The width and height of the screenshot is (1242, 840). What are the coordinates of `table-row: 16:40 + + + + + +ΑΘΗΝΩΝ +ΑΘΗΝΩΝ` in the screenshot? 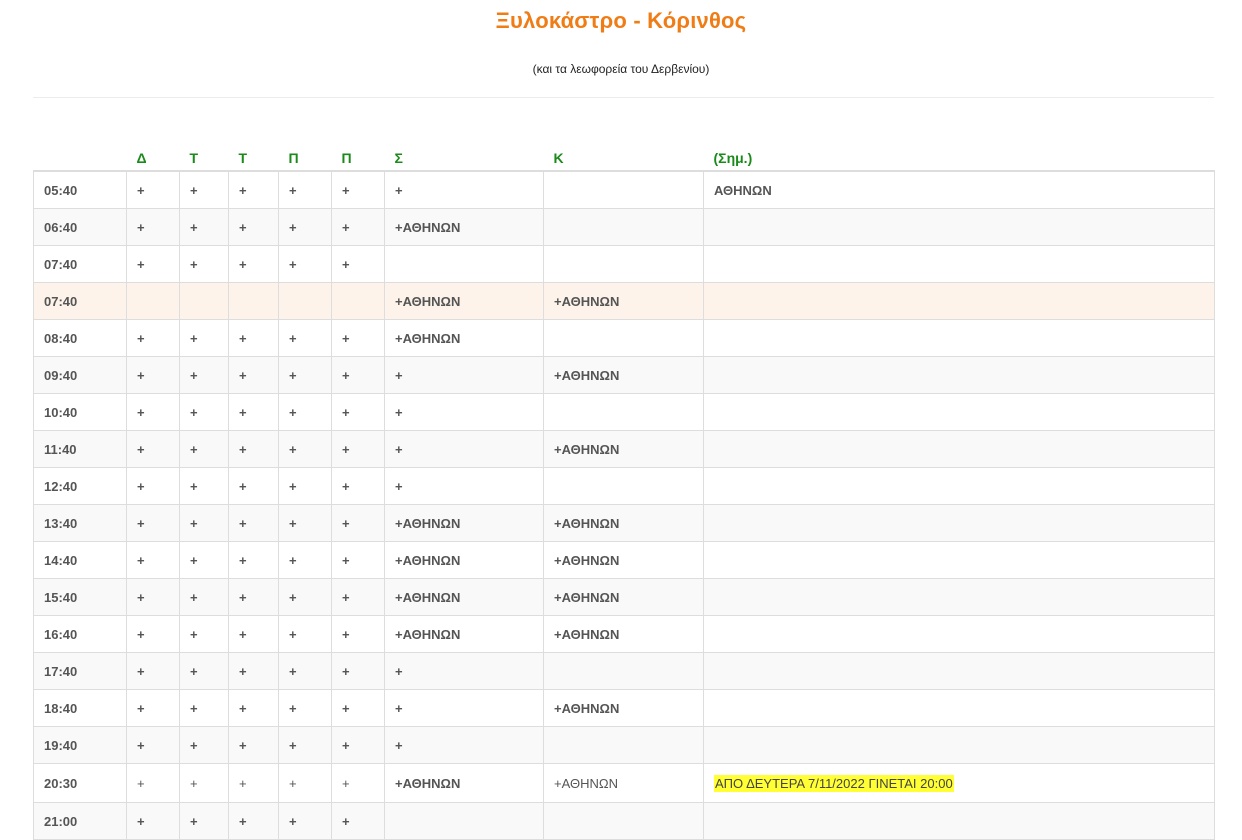 It's located at (624, 634).